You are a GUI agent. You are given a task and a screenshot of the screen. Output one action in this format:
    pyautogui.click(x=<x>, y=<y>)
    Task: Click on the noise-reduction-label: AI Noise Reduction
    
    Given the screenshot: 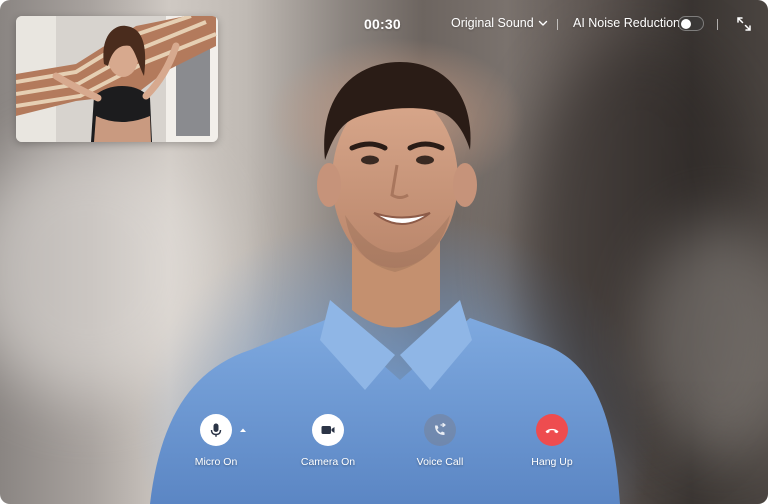 What is the action you would take?
    pyautogui.click(x=627, y=23)
    